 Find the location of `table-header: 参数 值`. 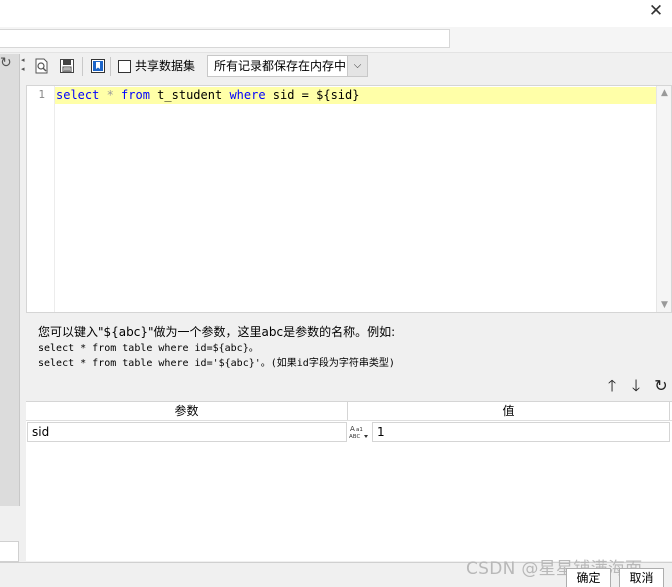

table-header: 参数 值 is located at coordinates (349, 411).